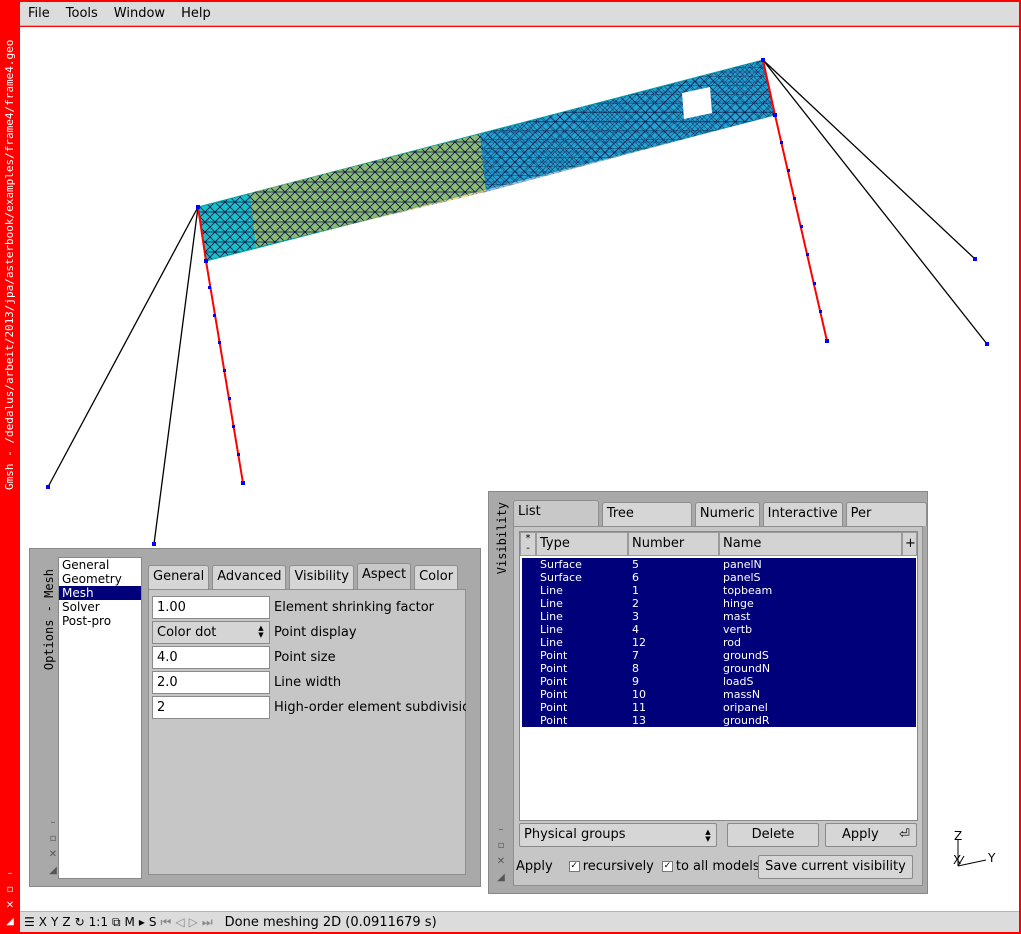 This screenshot has height=934, width=1021. Describe the element at coordinates (646, 522) in the screenshot. I see `tab-tree-browser: Tree browser` at that location.